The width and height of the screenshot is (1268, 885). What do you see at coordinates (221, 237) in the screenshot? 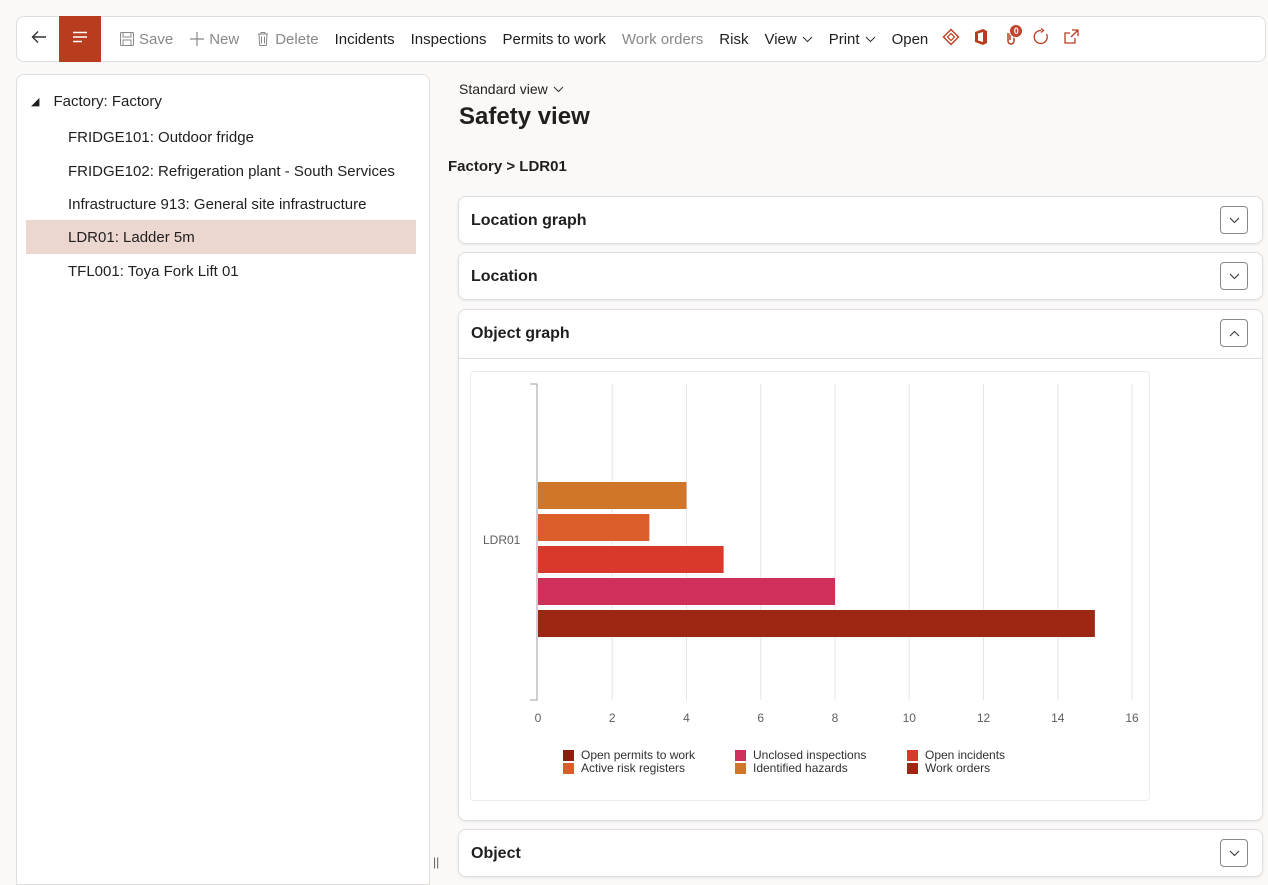
I see `tree-item-ldr01: LDR01: Ladder 5m` at bounding box center [221, 237].